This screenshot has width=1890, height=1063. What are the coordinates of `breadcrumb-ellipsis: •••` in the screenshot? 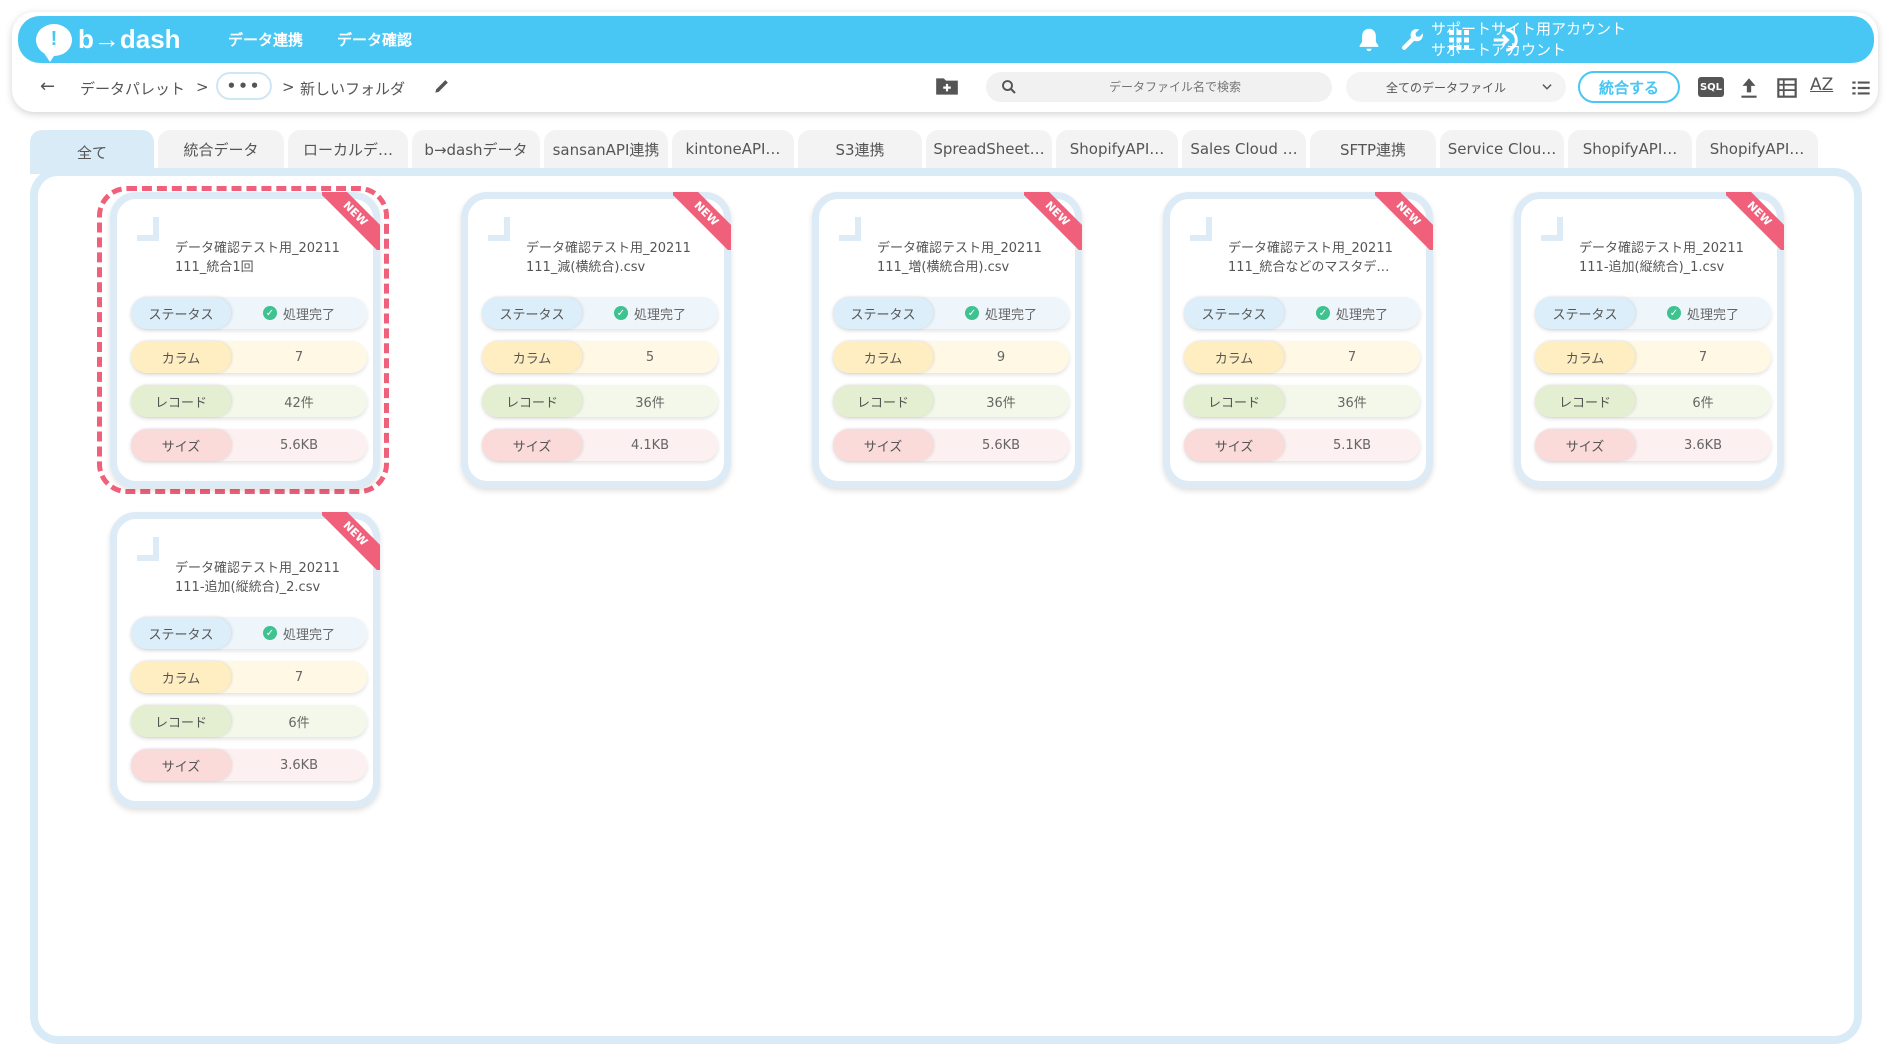 It's located at (244, 86).